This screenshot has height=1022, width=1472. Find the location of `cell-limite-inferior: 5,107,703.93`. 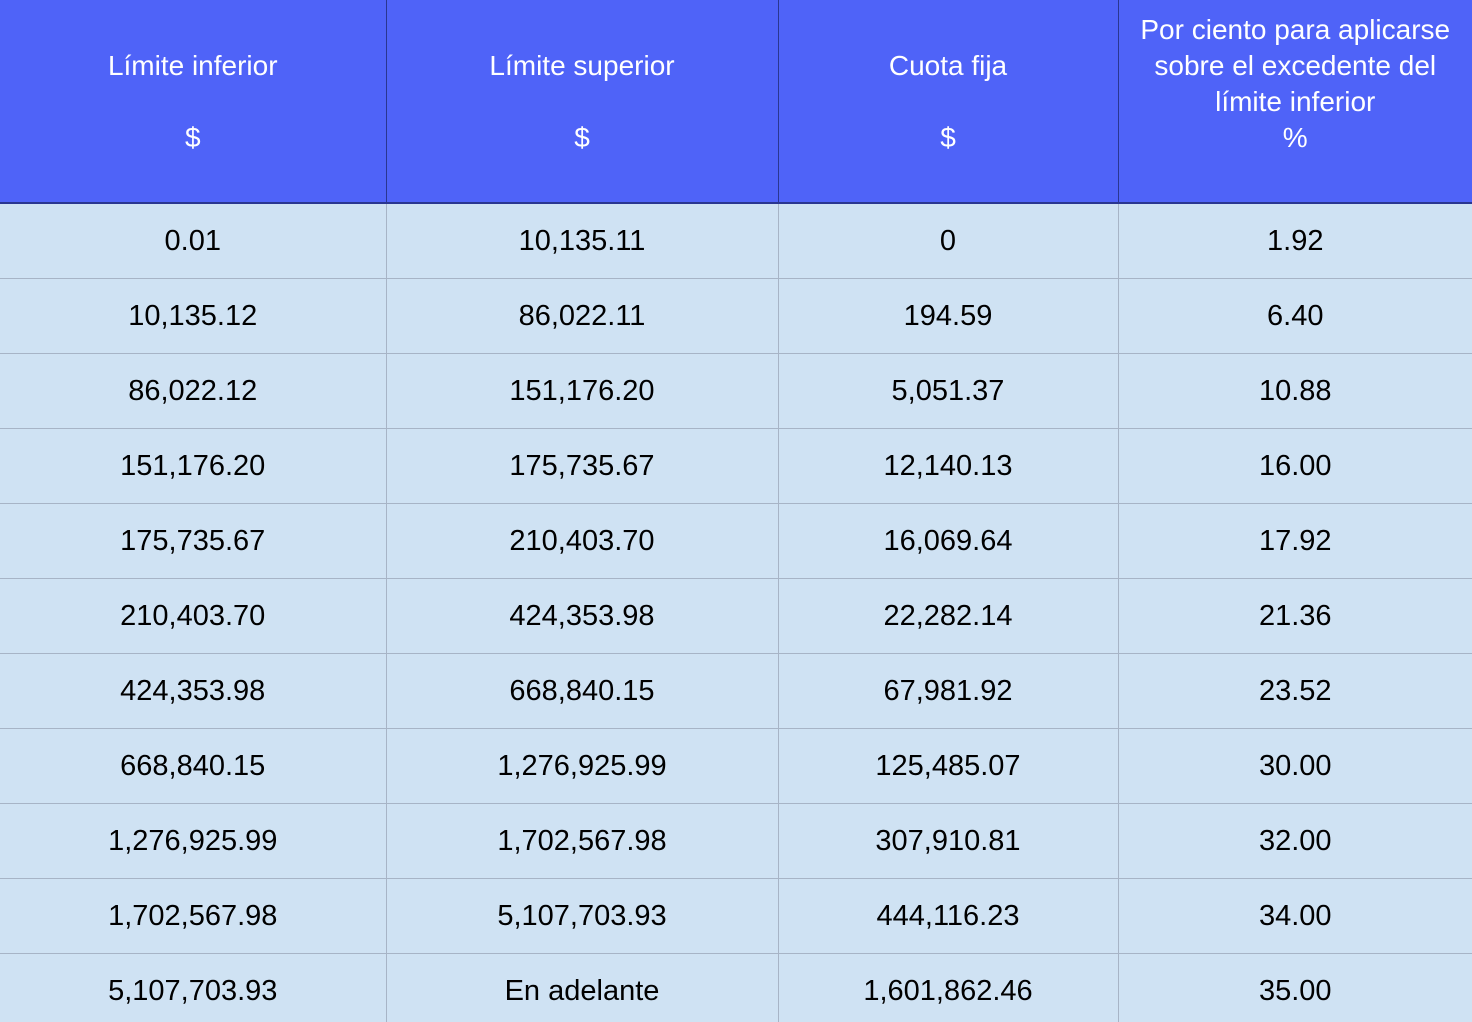

cell-limite-inferior: 5,107,703.93 is located at coordinates (193, 987).